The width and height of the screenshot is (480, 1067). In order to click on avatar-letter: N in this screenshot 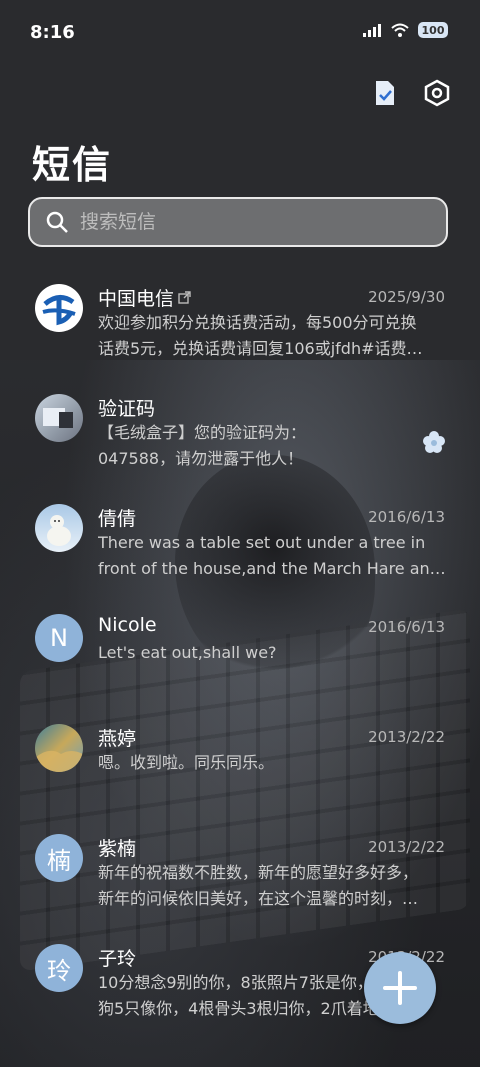, I will do `click(59, 638)`.